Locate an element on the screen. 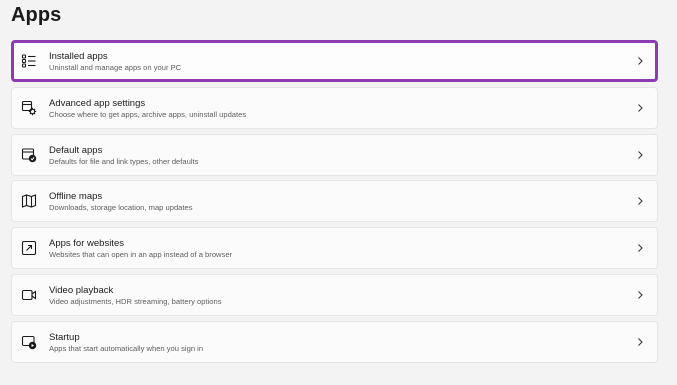 This screenshot has height=385, width=677. advanced-app-settings-icon is located at coordinates (29, 108).